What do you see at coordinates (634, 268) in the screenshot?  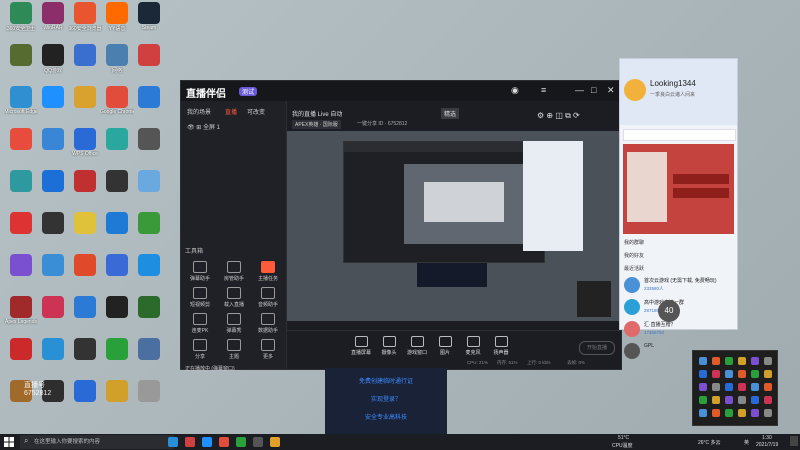 I see `qq-section-recent: 最近活跃` at bounding box center [634, 268].